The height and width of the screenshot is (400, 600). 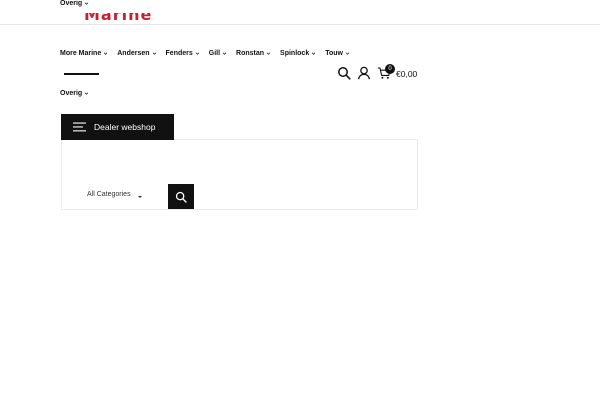 I want to click on nav-item-ronstan: Ronstan, so click(x=253, y=53).